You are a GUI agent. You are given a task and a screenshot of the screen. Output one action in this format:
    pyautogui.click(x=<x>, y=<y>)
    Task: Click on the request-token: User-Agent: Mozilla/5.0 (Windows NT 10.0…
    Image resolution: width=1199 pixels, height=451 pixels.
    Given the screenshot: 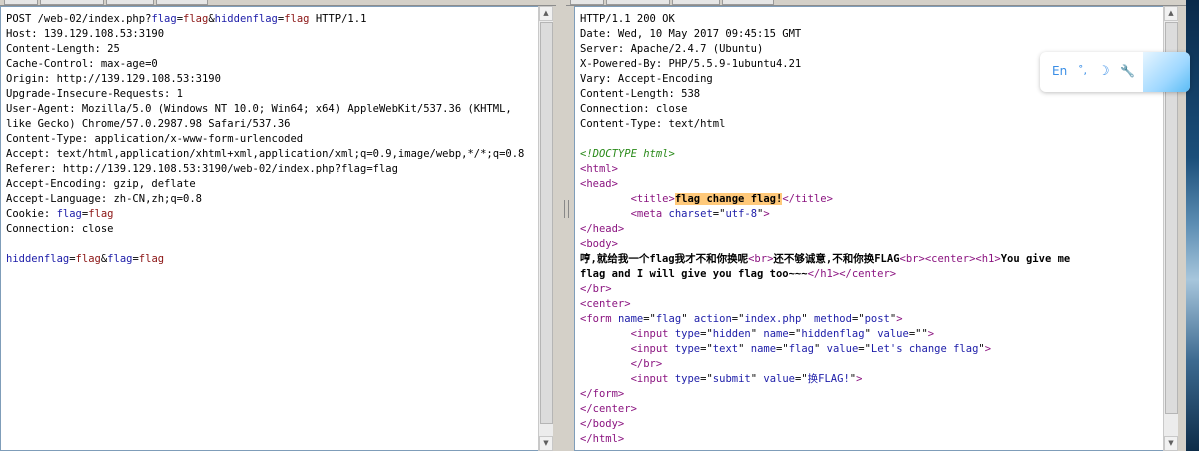 What is the action you would take?
    pyautogui.click(x=259, y=109)
    